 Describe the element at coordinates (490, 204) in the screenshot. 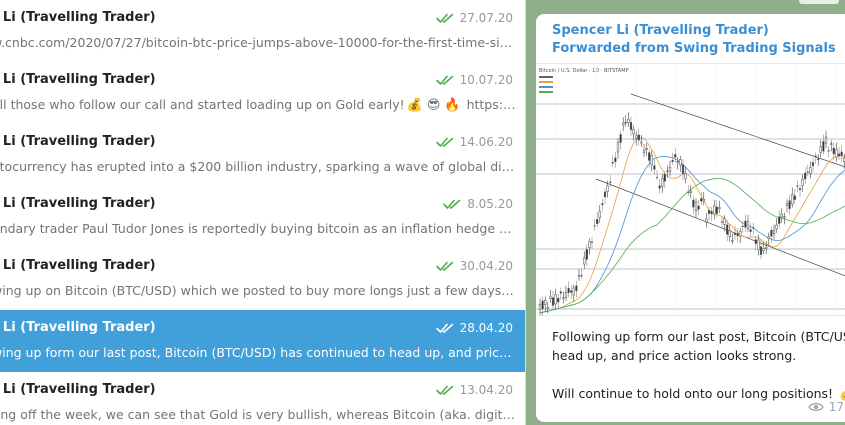

I see `chat-date: 8.05.20` at that location.